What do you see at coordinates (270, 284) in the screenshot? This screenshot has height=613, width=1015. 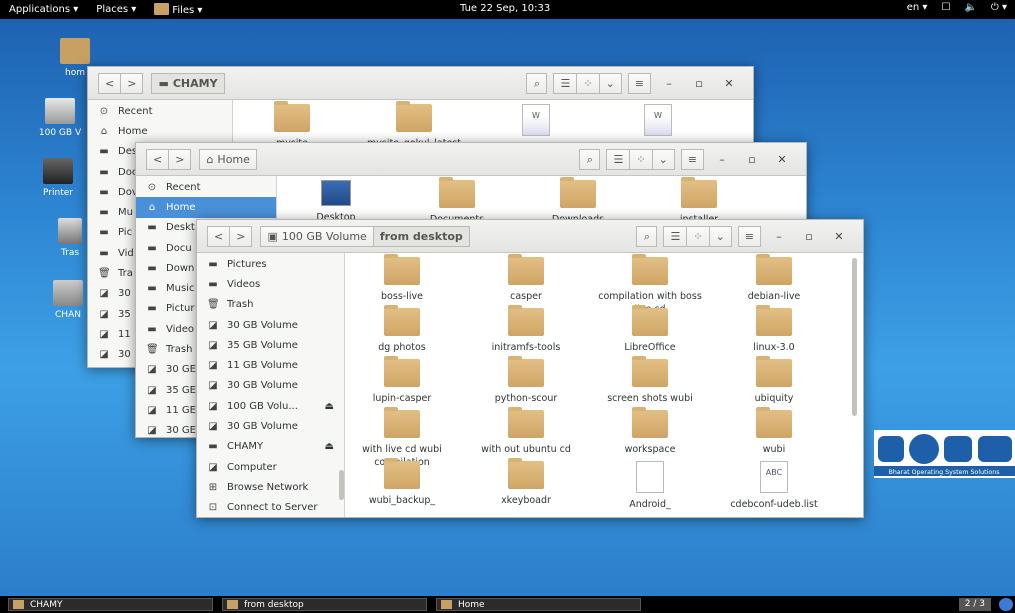 I see `sidebar-item: ▬ Videos` at bounding box center [270, 284].